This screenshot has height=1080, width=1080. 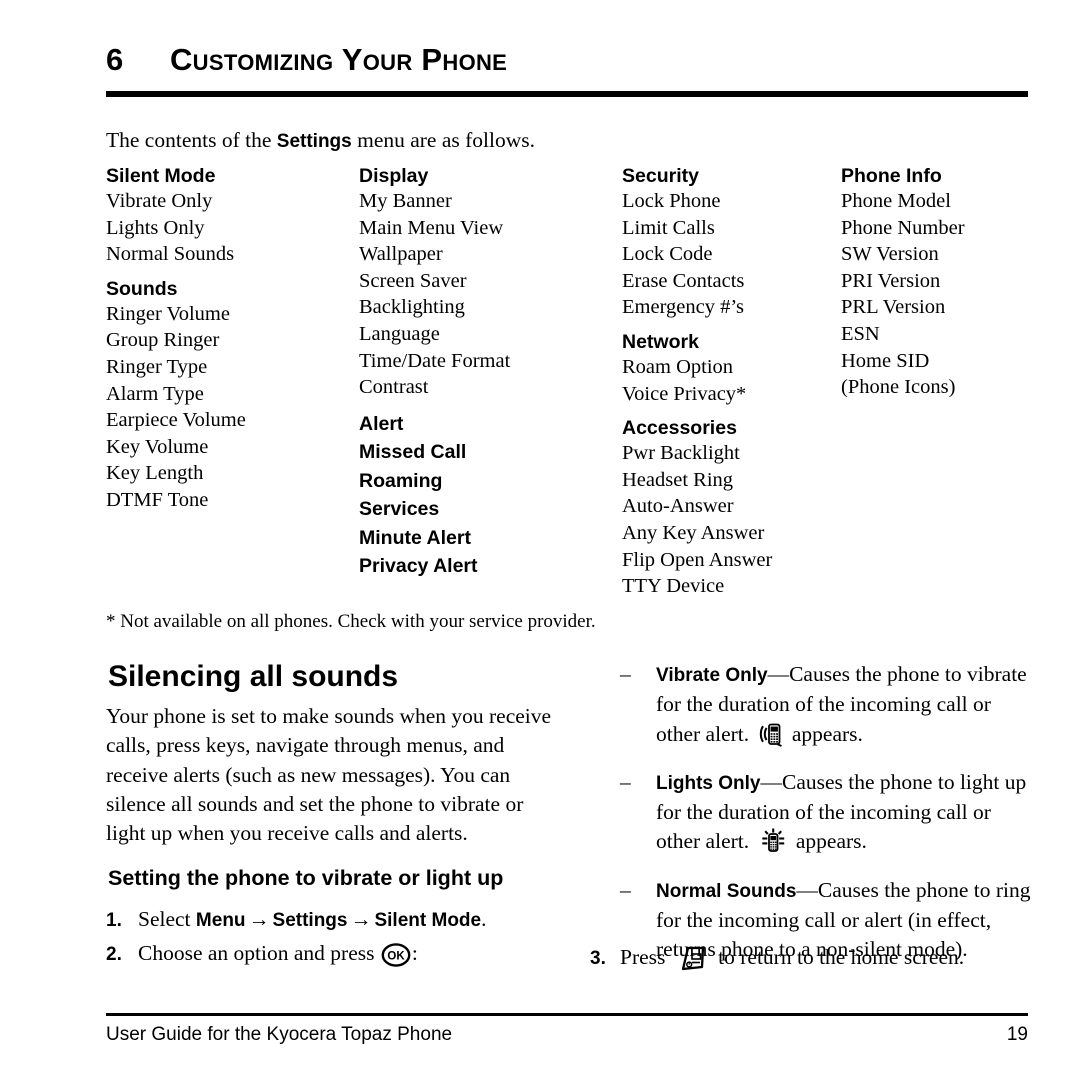 I want to click on steps-list-right: 3. Press to return to the home screen., so click(x=815, y=958).